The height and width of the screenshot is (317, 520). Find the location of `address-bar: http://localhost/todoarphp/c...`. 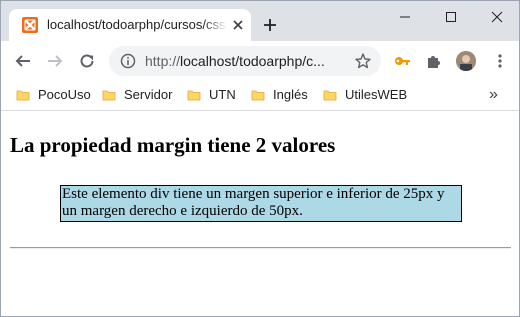

address-bar: http://localhost/todoarphp/c... is located at coordinates (245, 61).